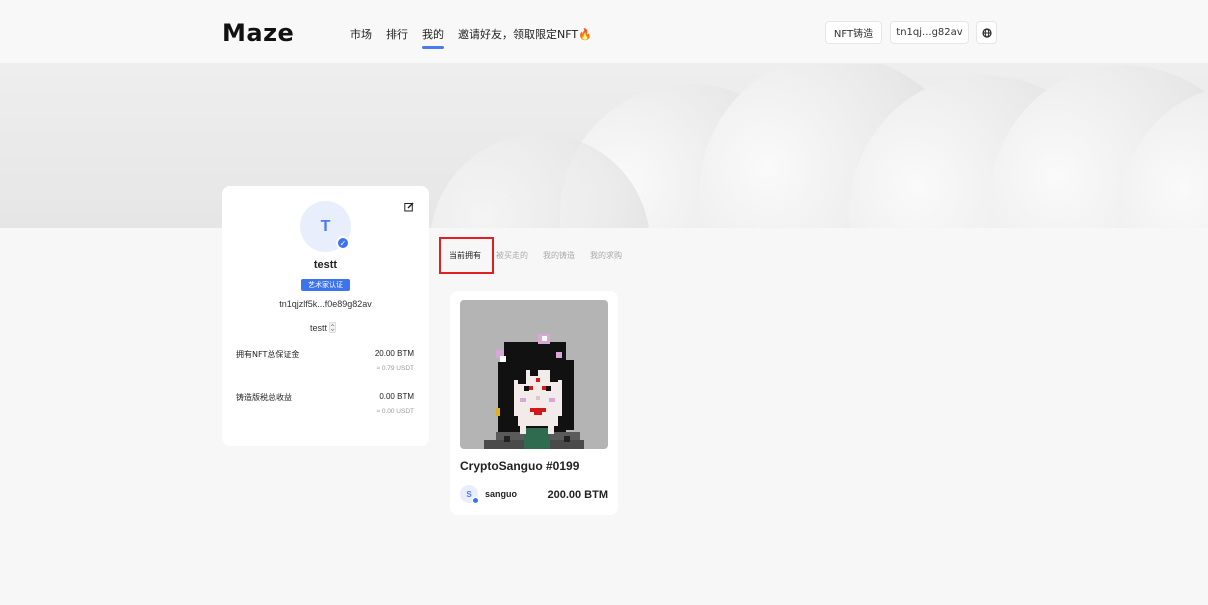 The image size is (1208, 605). I want to click on nft-title: CryptoSanguo #0199, so click(519, 466).